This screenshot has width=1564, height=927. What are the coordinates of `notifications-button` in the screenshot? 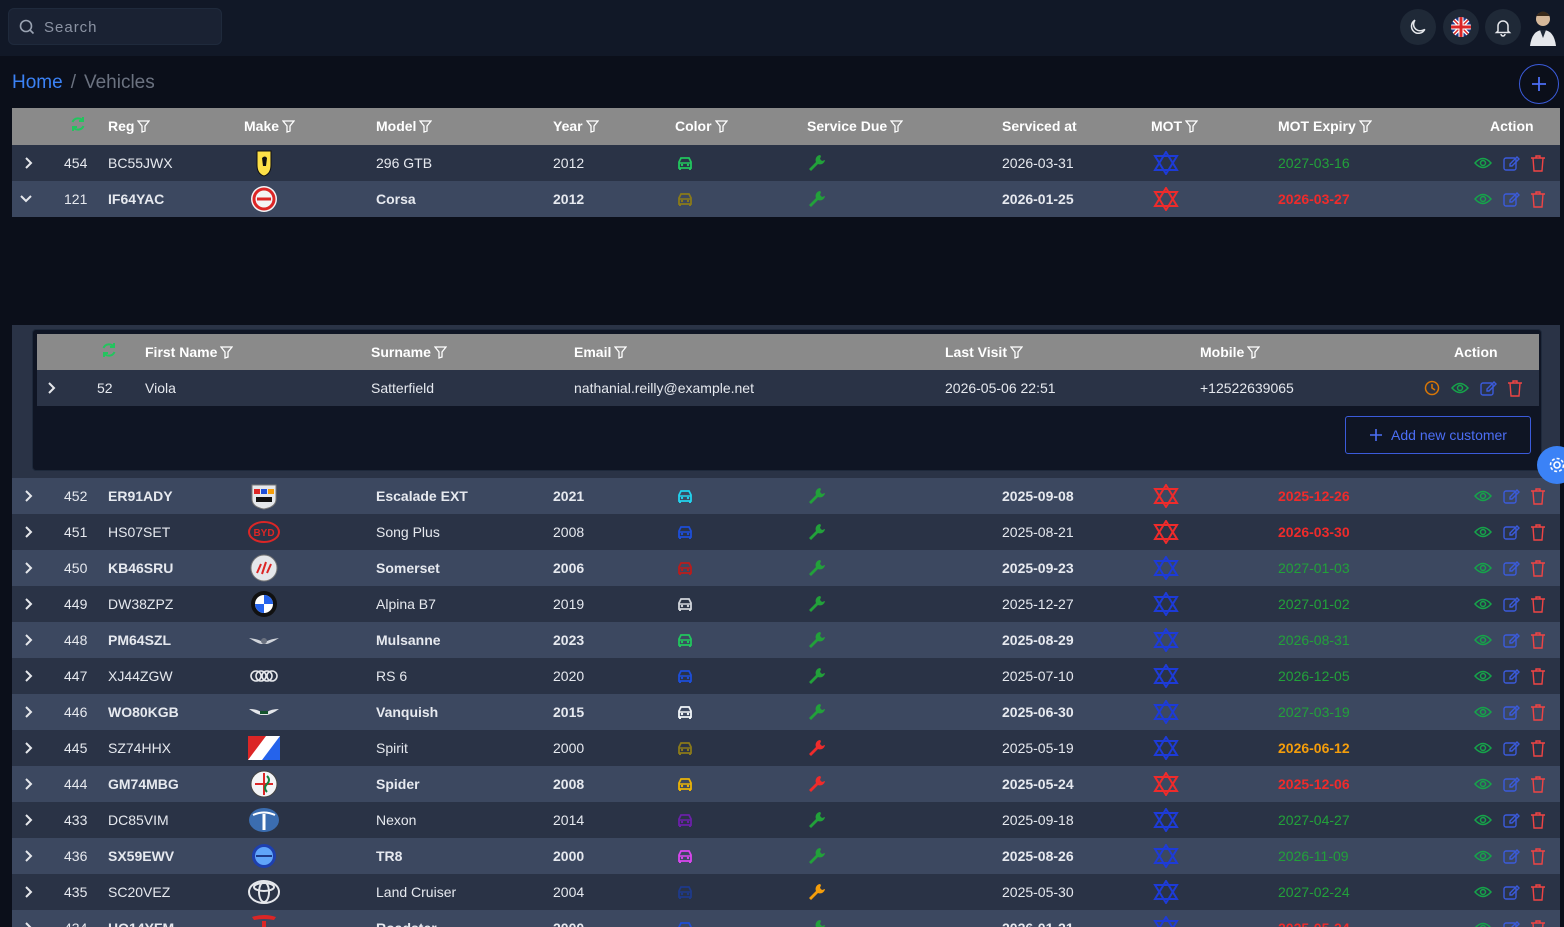 It's located at (1503, 27).